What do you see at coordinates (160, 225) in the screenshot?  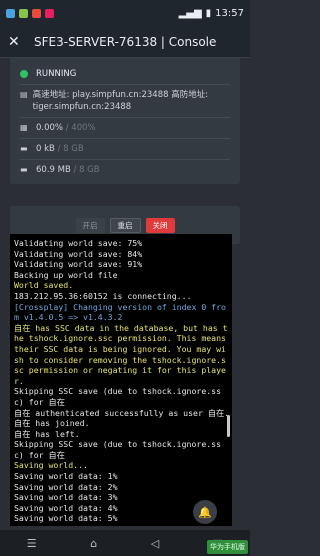 I see `stop-button: 关闭` at bounding box center [160, 225].